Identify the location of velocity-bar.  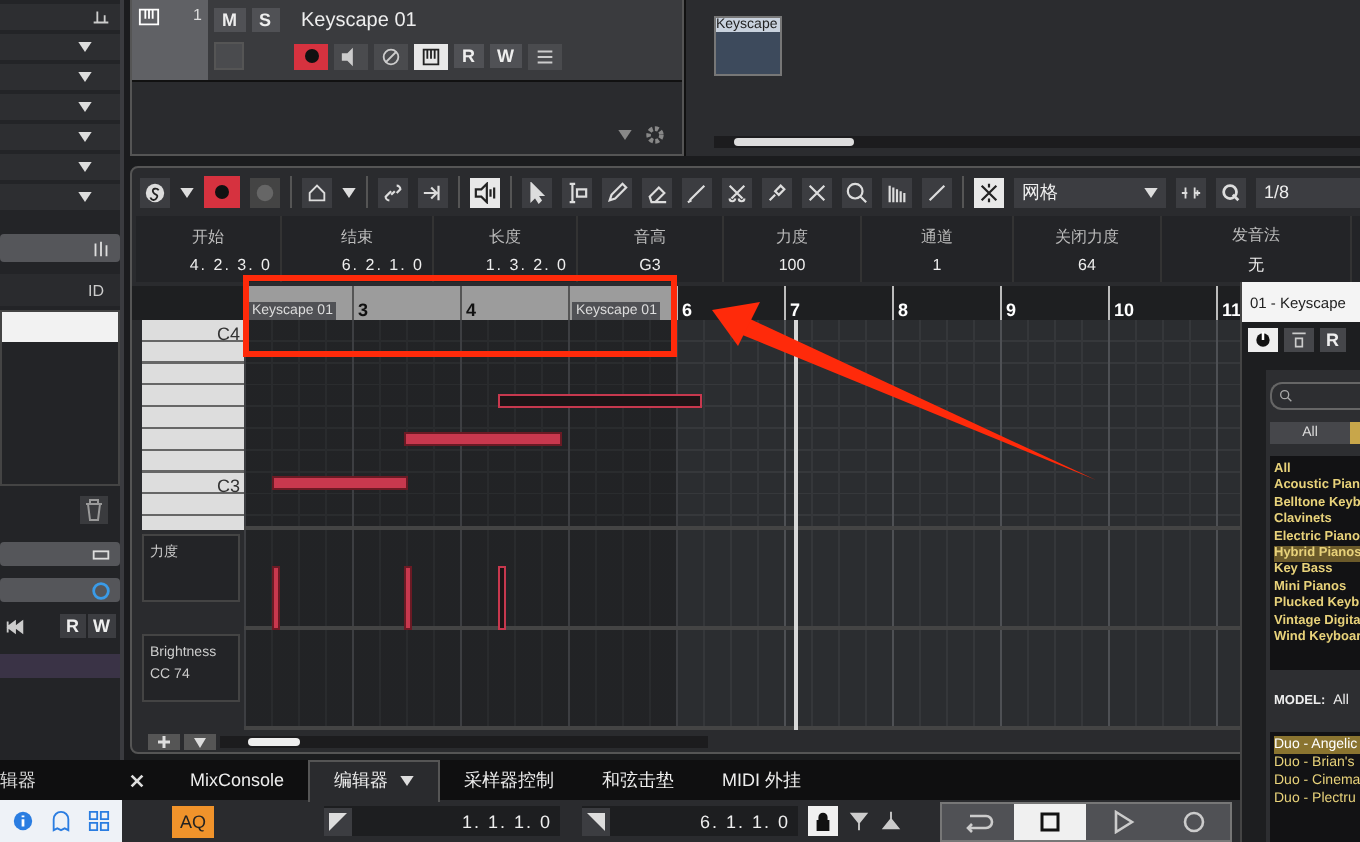
(502, 598).